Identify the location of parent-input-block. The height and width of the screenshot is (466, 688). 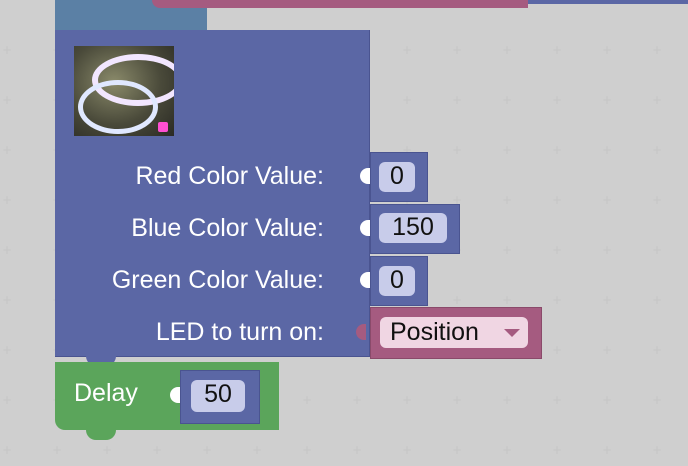
(608, 2).